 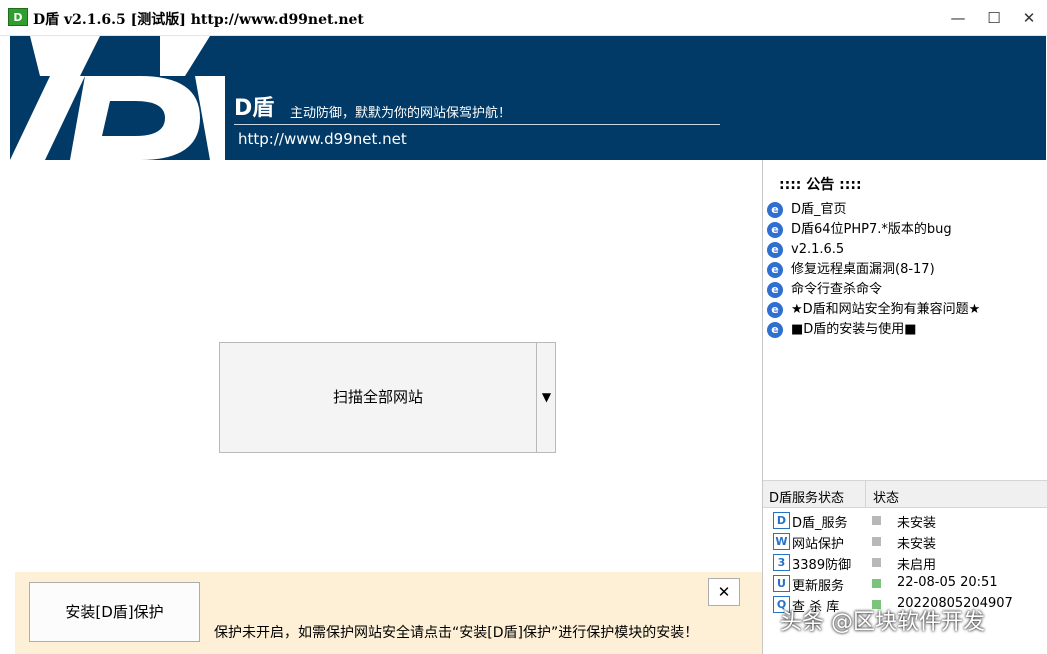 I want to click on banner-url: http://www.d99net.net, so click(x=322, y=139).